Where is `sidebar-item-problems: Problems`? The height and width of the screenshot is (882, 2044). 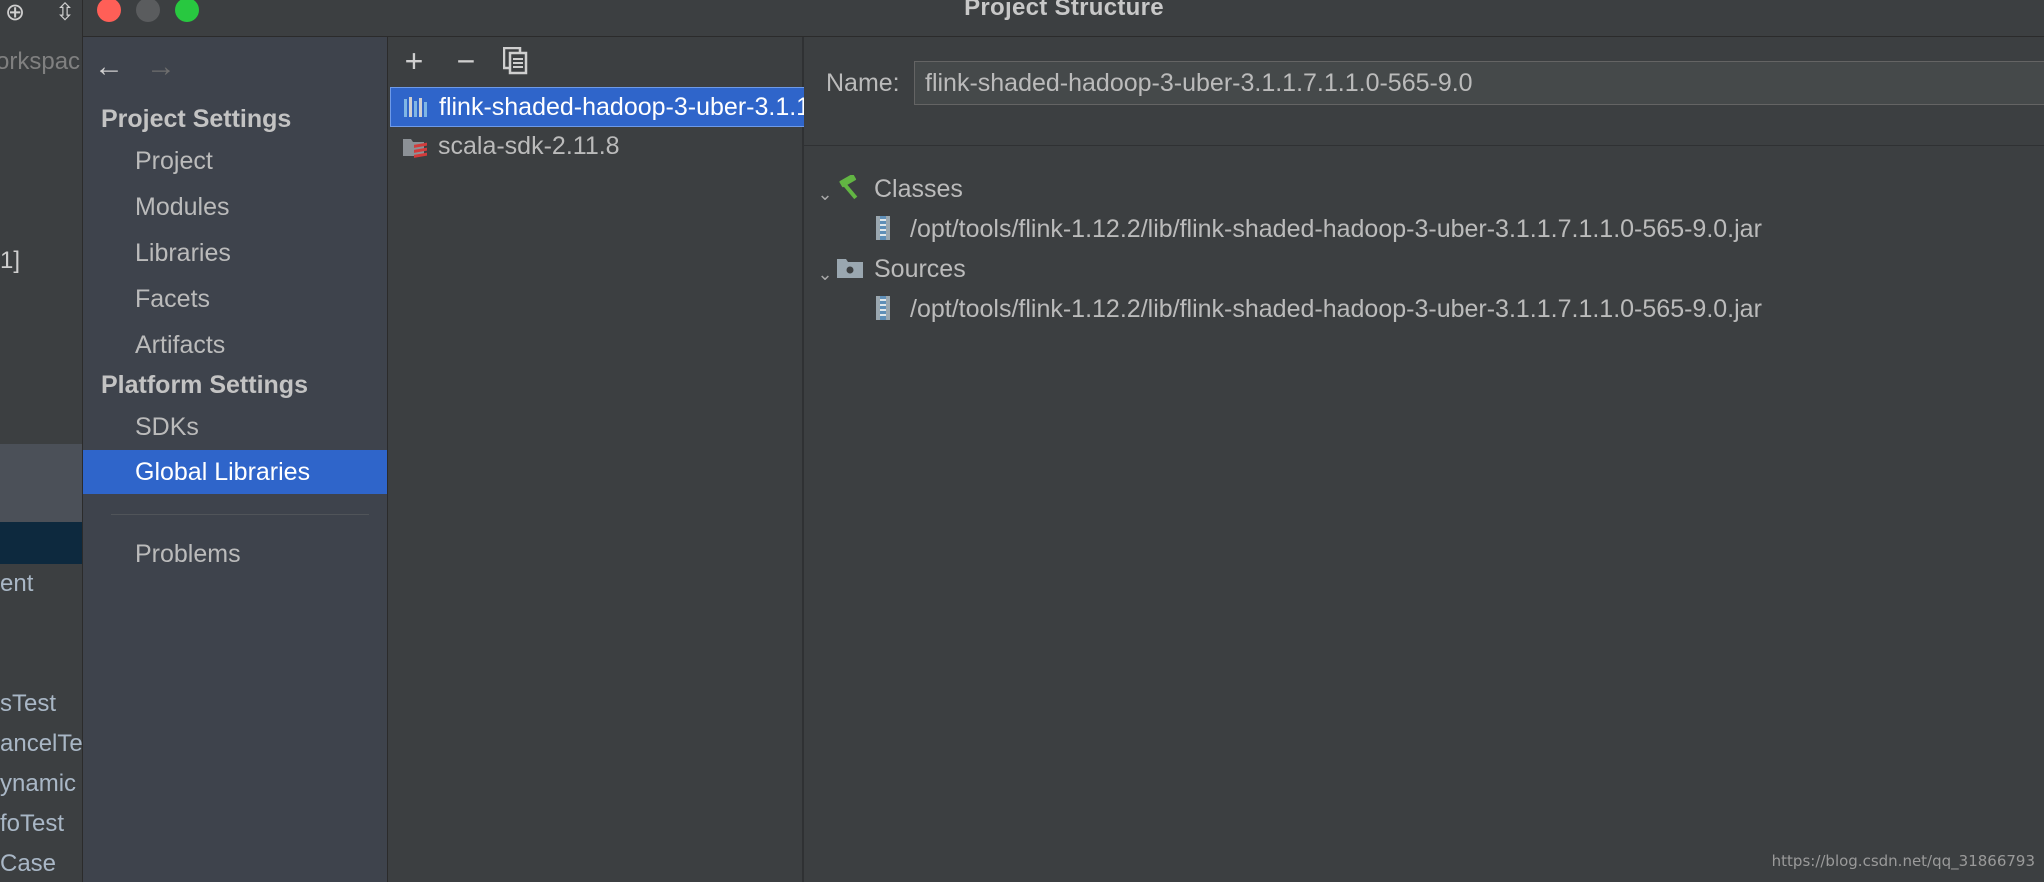 sidebar-item-problems: Problems is located at coordinates (235, 554).